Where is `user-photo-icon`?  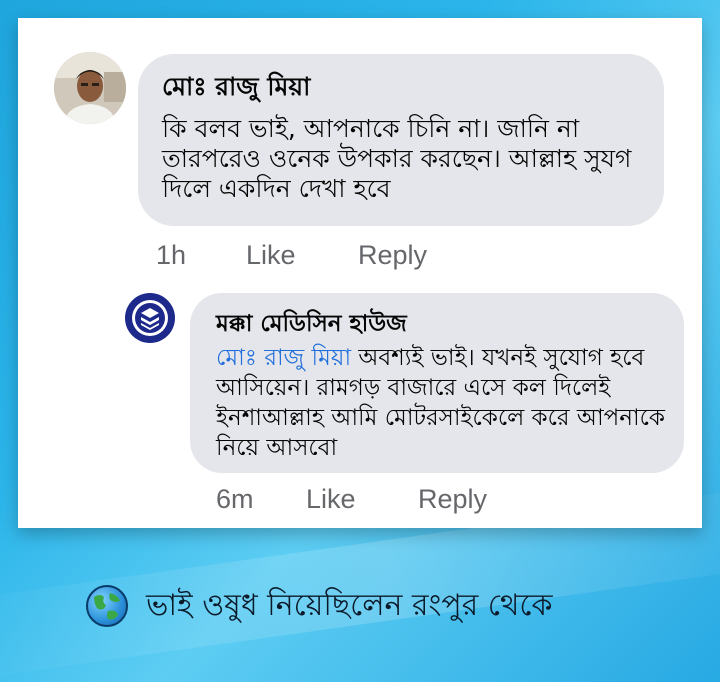 user-photo-icon is located at coordinates (90, 88).